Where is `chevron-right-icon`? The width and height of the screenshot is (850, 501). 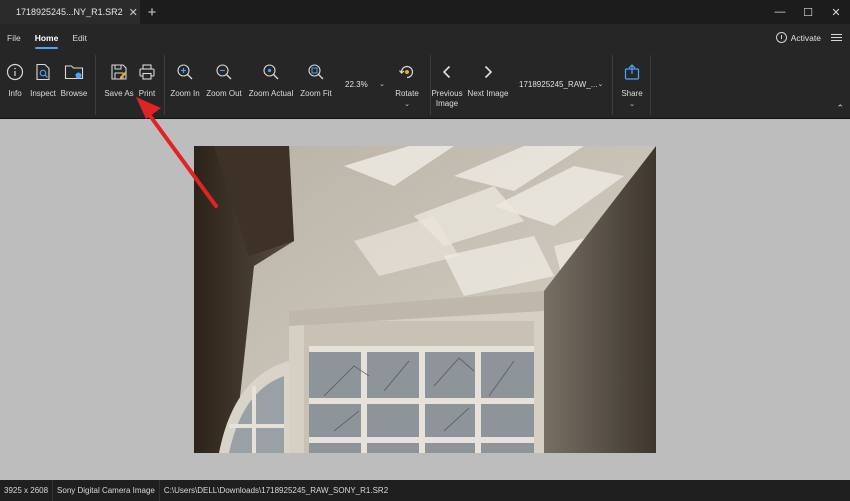 chevron-right-icon is located at coordinates (488, 72).